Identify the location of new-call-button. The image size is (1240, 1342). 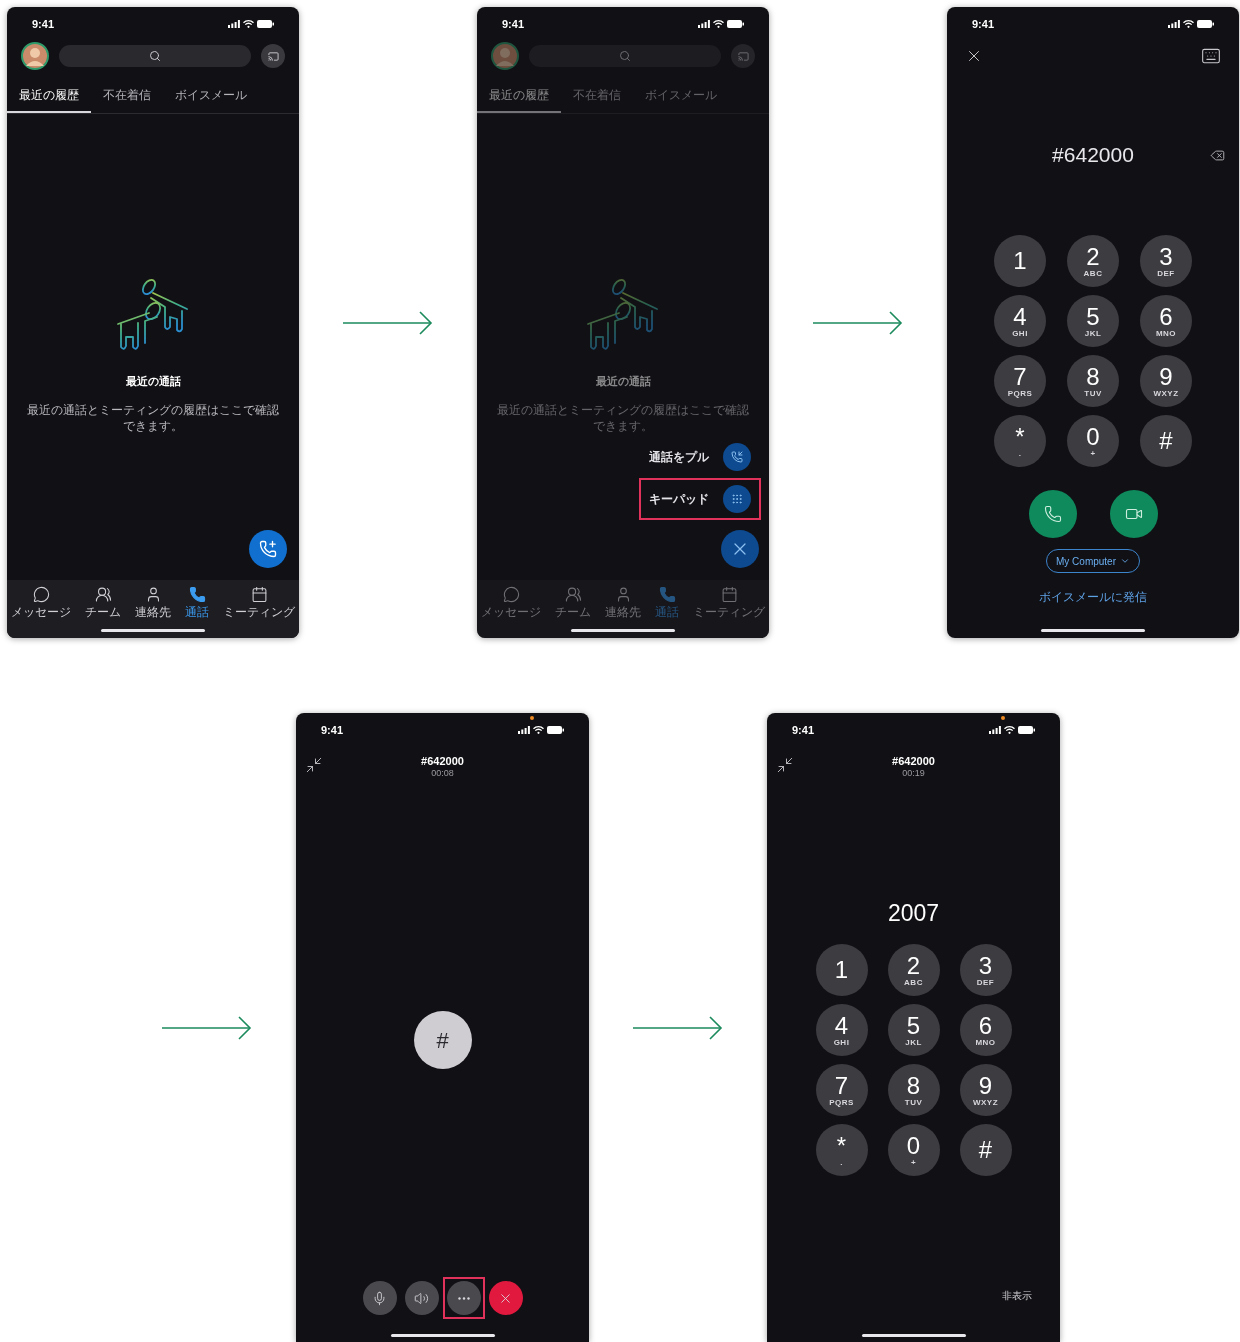
(268, 549).